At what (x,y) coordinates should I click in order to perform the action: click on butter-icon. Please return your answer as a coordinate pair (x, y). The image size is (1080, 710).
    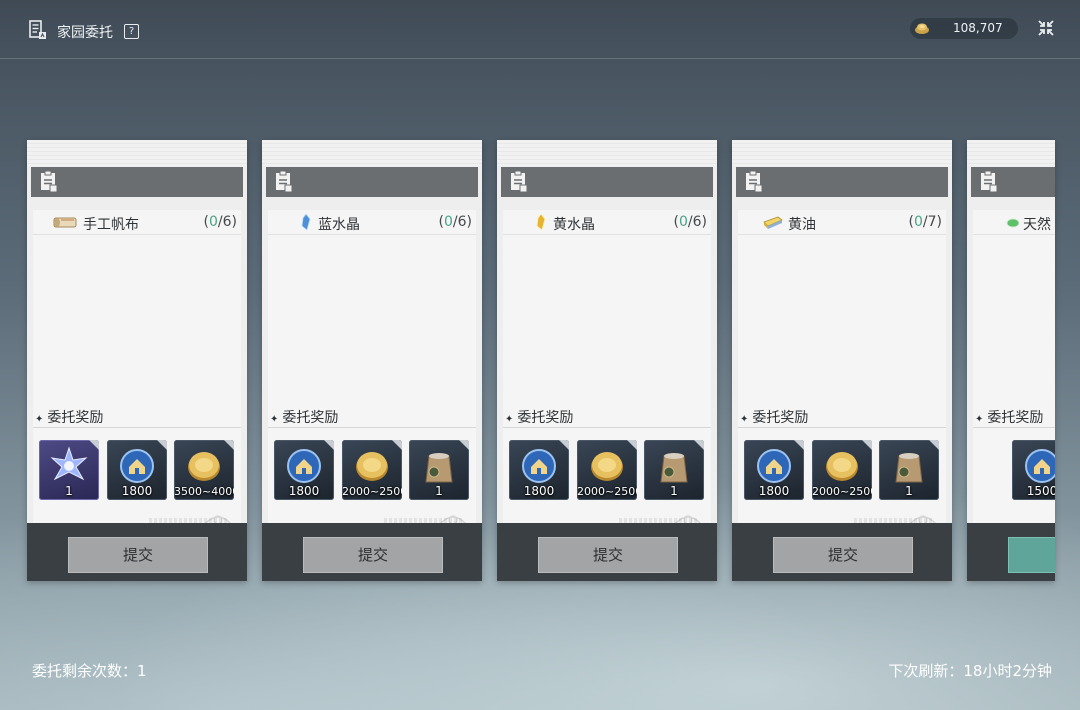
    Looking at the image, I should click on (773, 222).